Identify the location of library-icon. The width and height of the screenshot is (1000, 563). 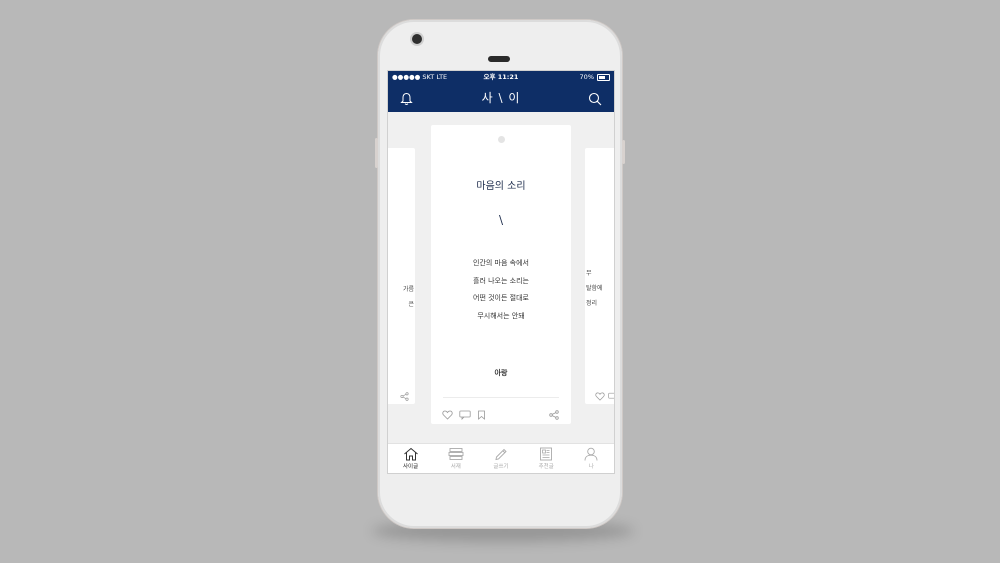
(456, 454).